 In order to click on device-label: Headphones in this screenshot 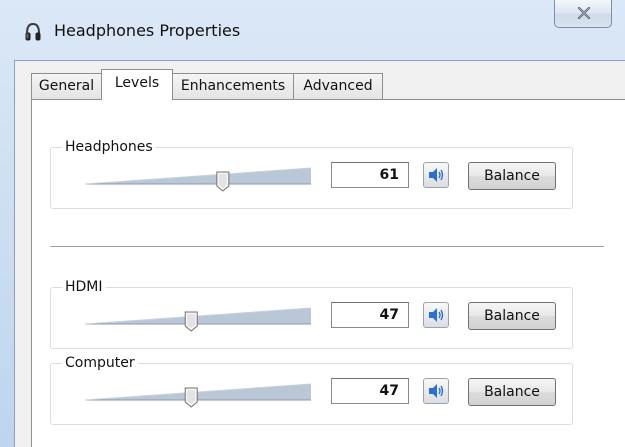, I will do `click(109, 147)`.